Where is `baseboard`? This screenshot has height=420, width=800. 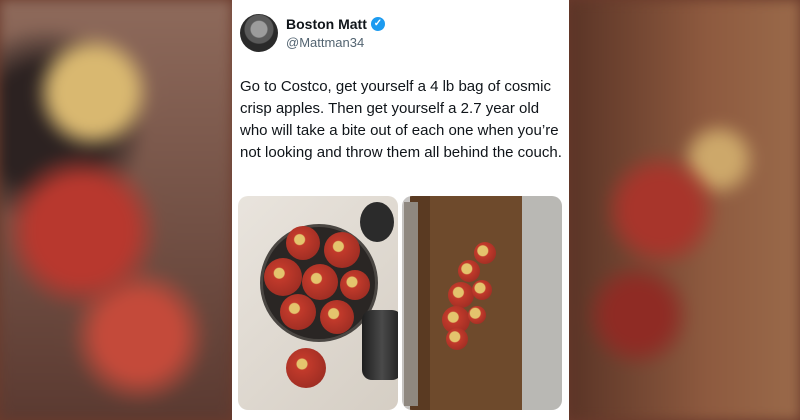
baseboard is located at coordinates (411, 304).